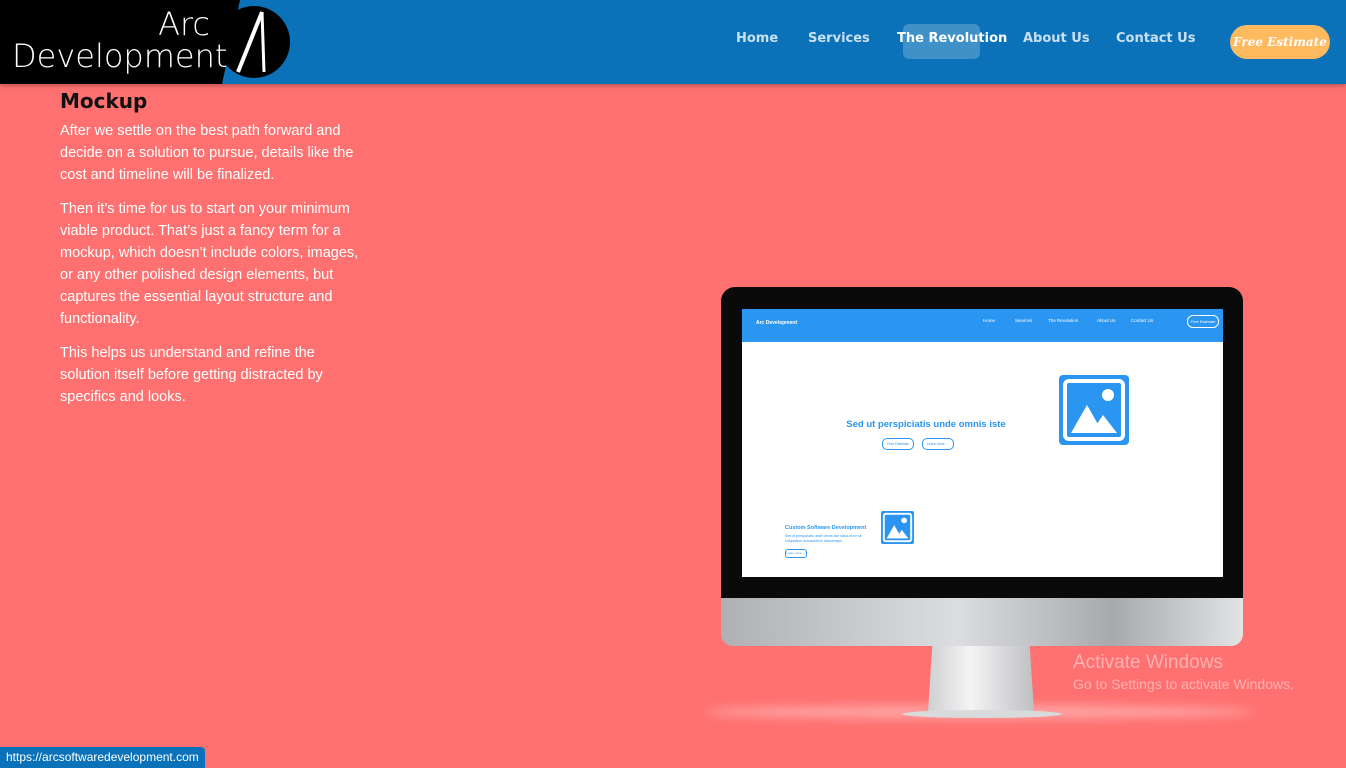 Image resolution: width=1346 pixels, height=768 pixels. I want to click on logo: Arc Development, so click(145, 42).